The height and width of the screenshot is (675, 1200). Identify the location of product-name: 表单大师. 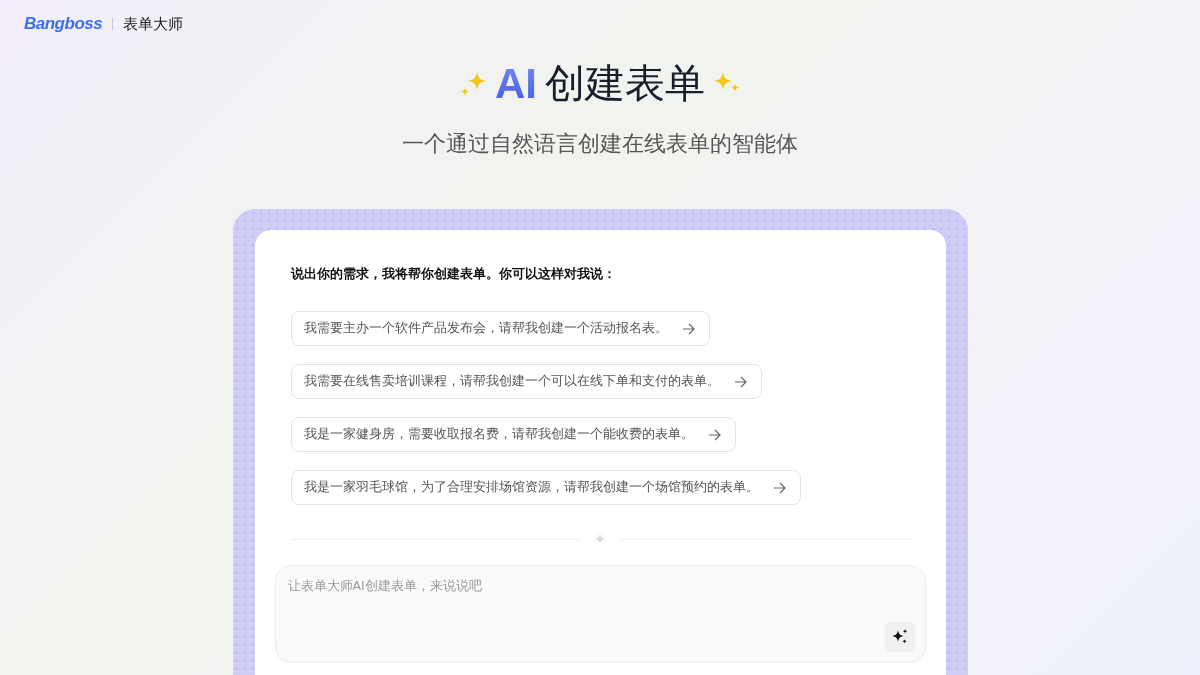
(153, 24).